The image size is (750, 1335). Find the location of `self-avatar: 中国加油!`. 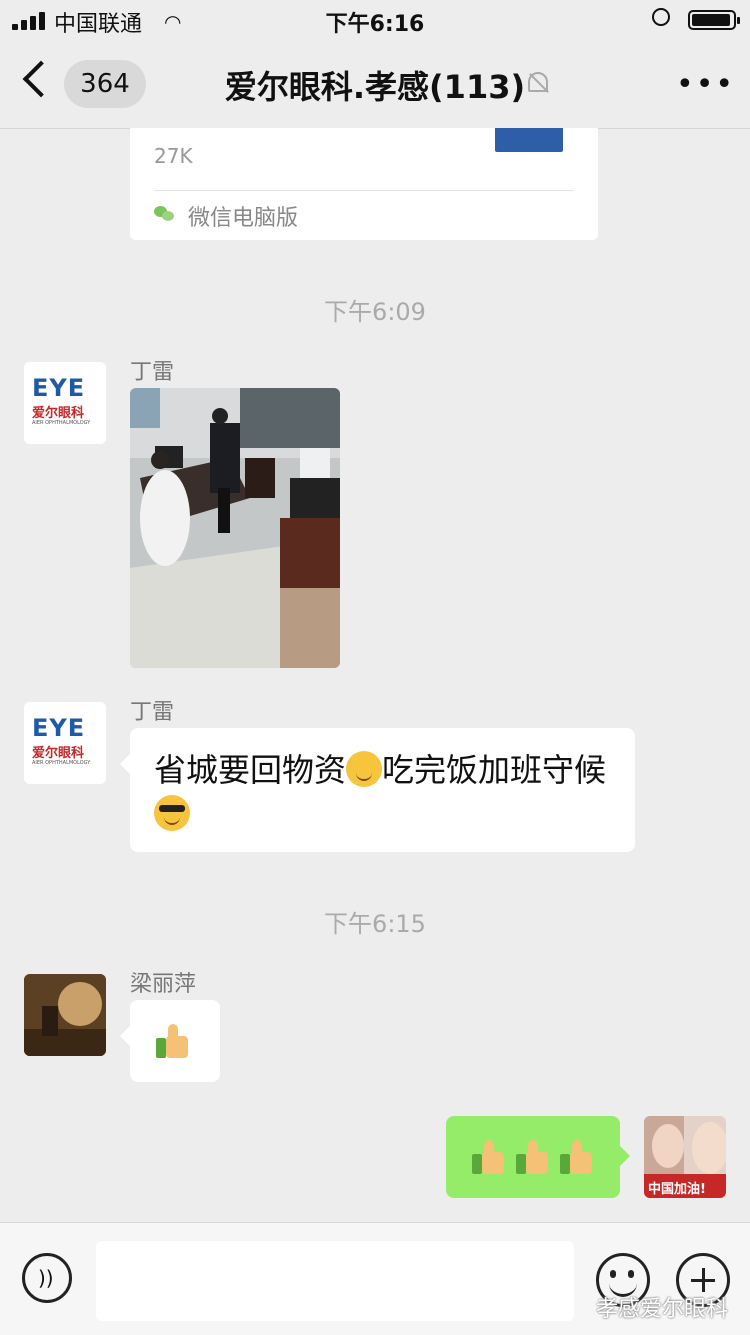

self-avatar: 中国加油! is located at coordinates (685, 1157).